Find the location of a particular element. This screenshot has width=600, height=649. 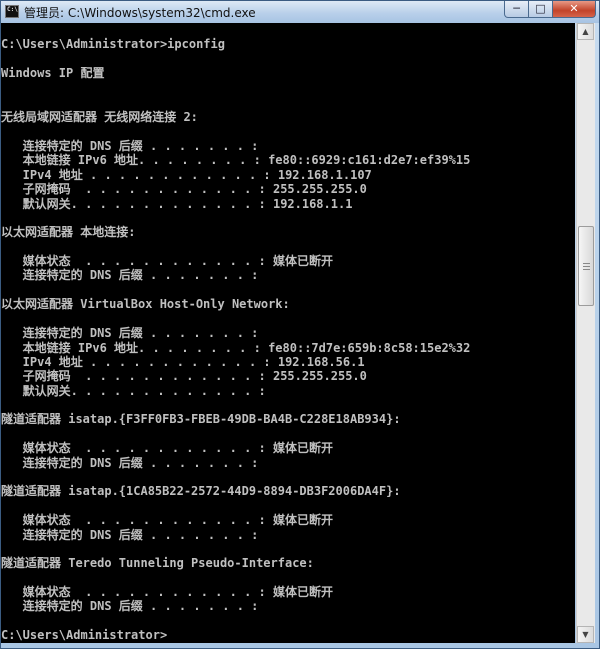

scroll-down-button: ▼ is located at coordinates (585, 634).